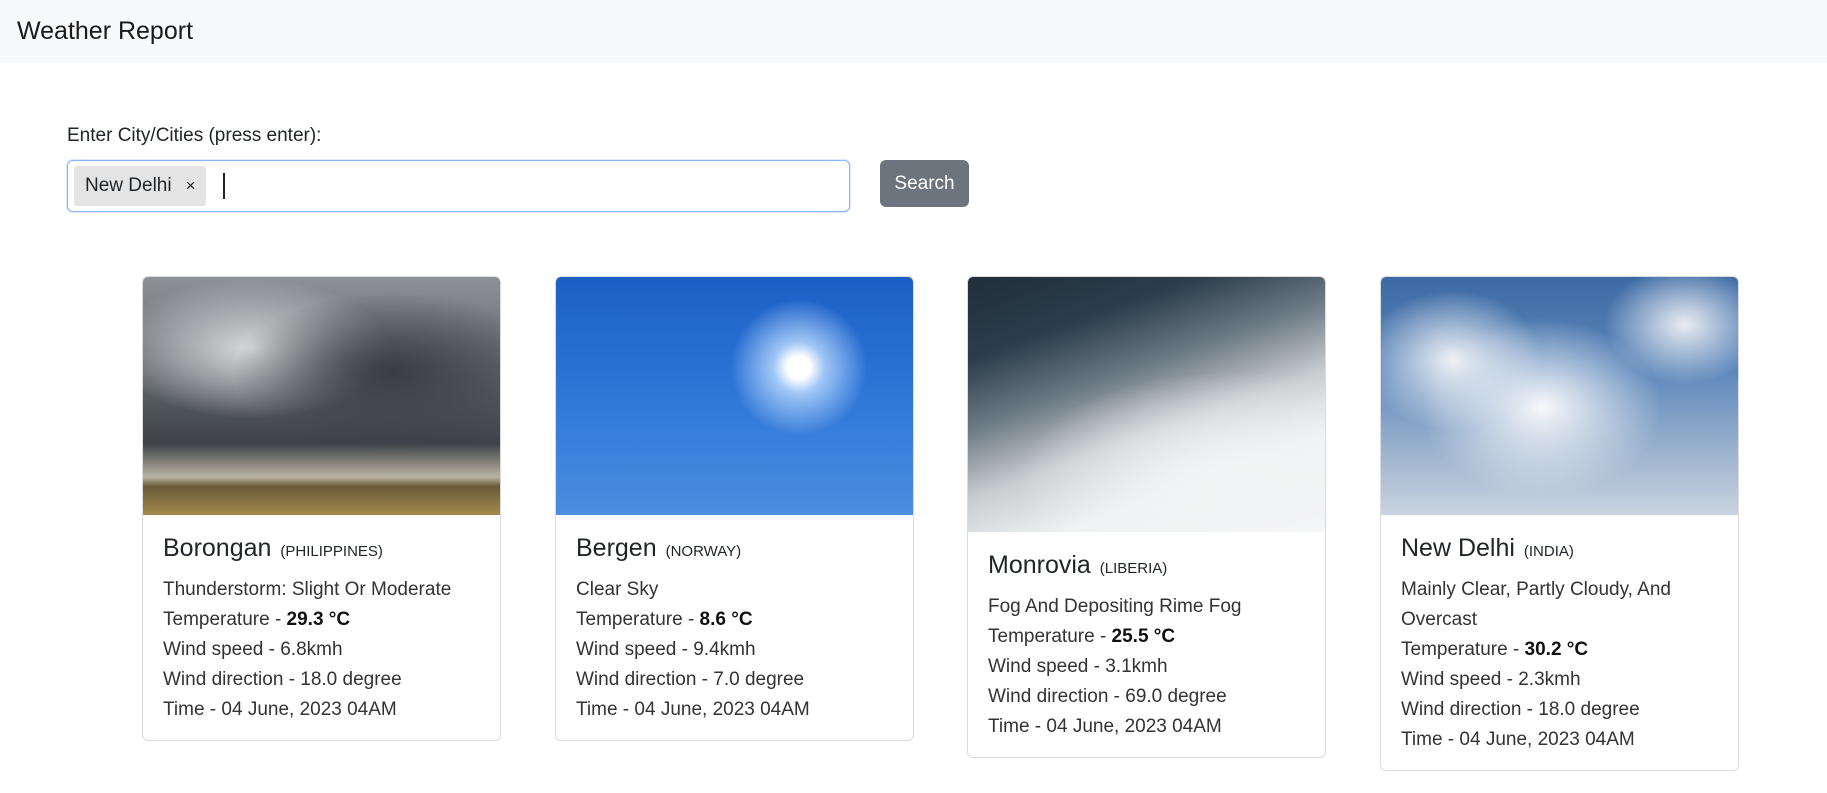  I want to click on temperature: Temperature - 25.5 °C, so click(1146, 637).